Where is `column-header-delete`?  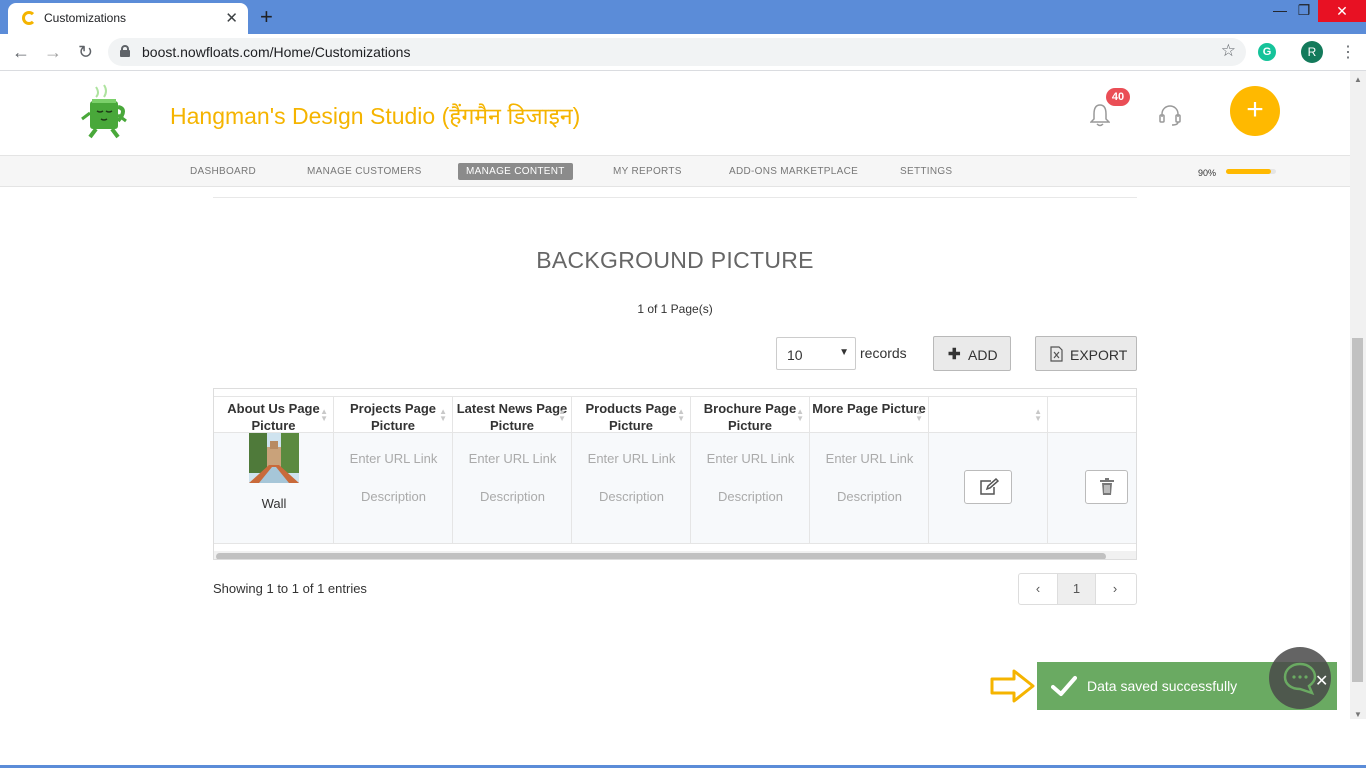
column-header-delete is located at coordinates (1092, 415).